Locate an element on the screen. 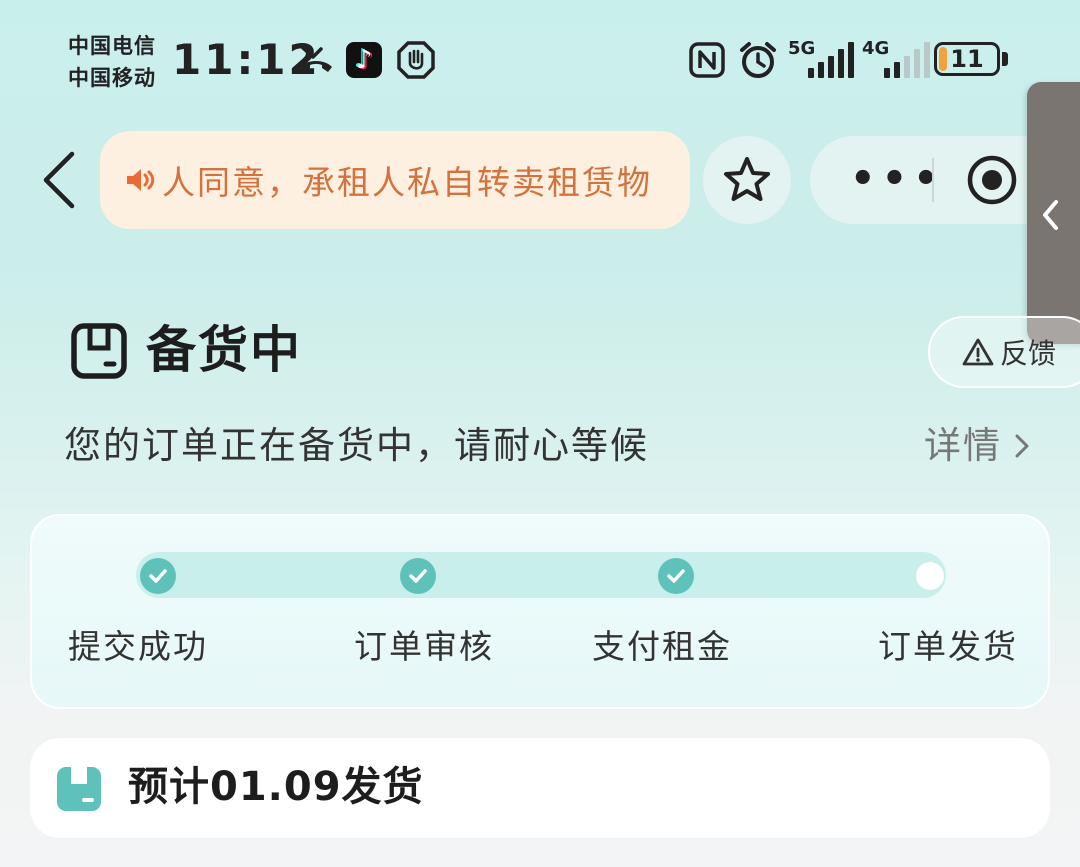  feedback-button: 反馈 is located at coordinates (1004, 352).